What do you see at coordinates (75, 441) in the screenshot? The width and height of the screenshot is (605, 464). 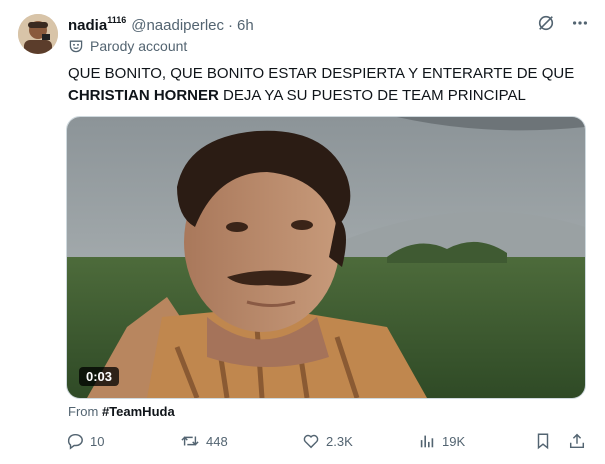 I see `reply-icon` at bounding box center [75, 441].